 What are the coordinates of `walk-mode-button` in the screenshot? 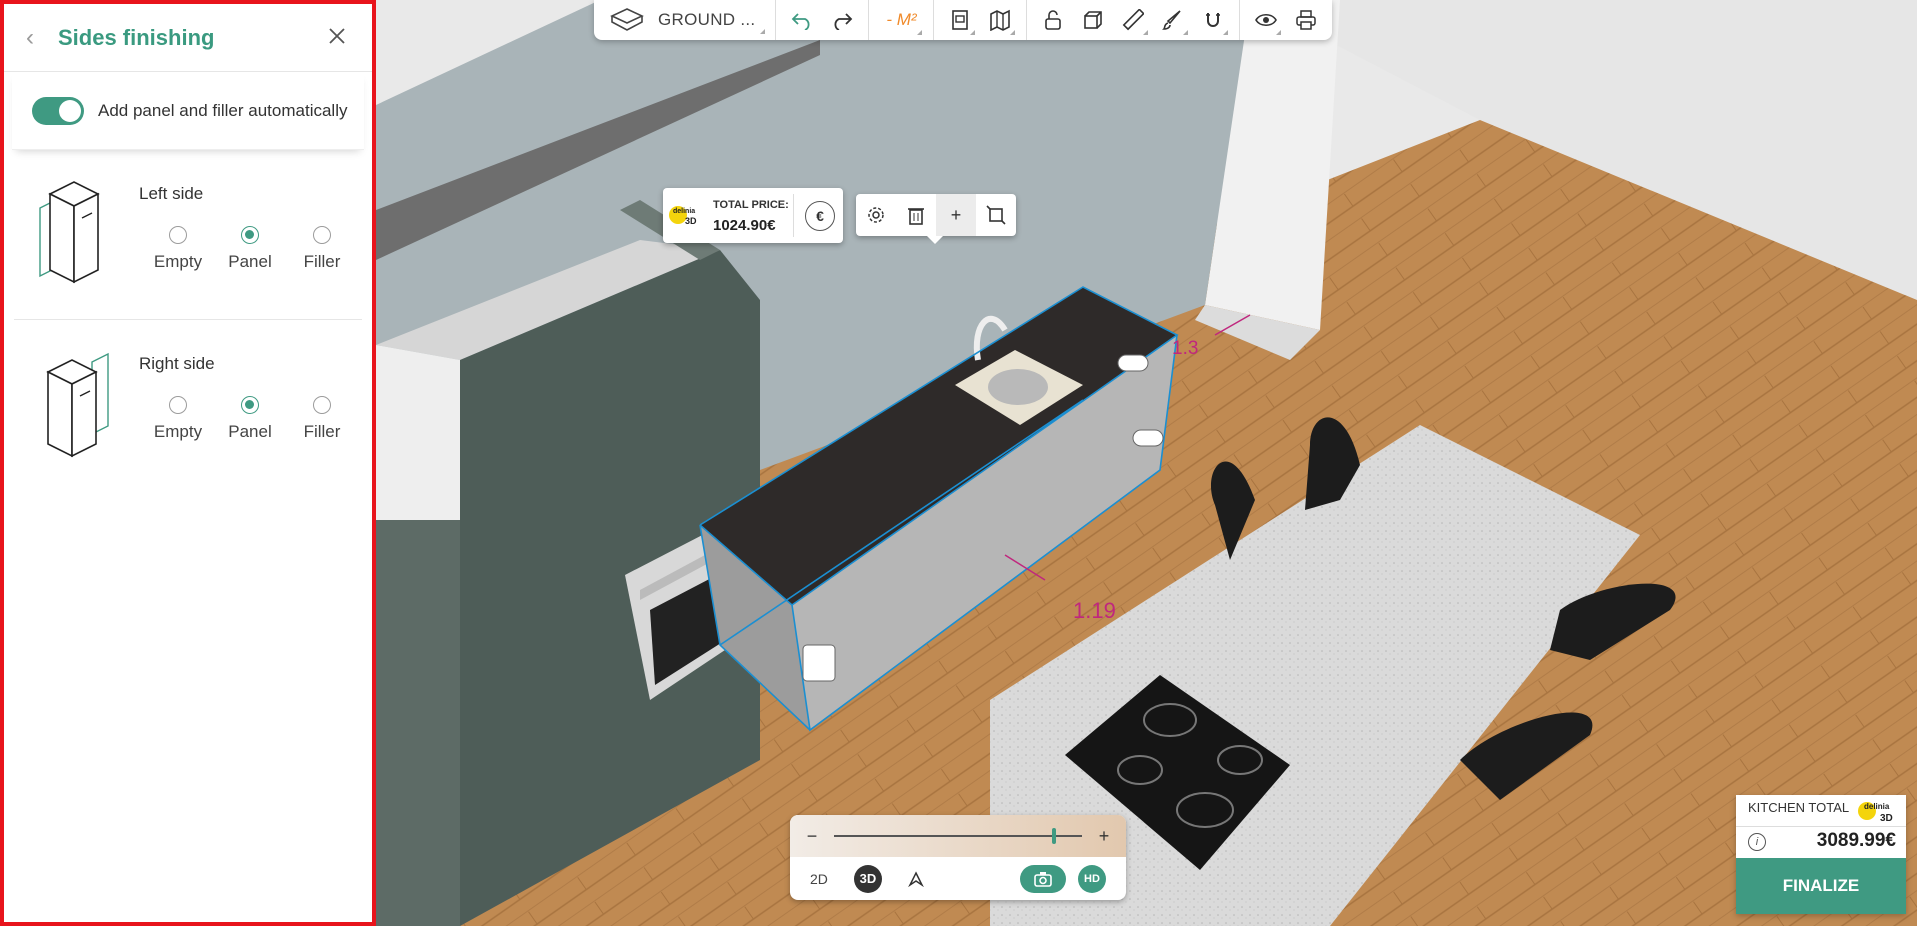 It's located at (916, 878).